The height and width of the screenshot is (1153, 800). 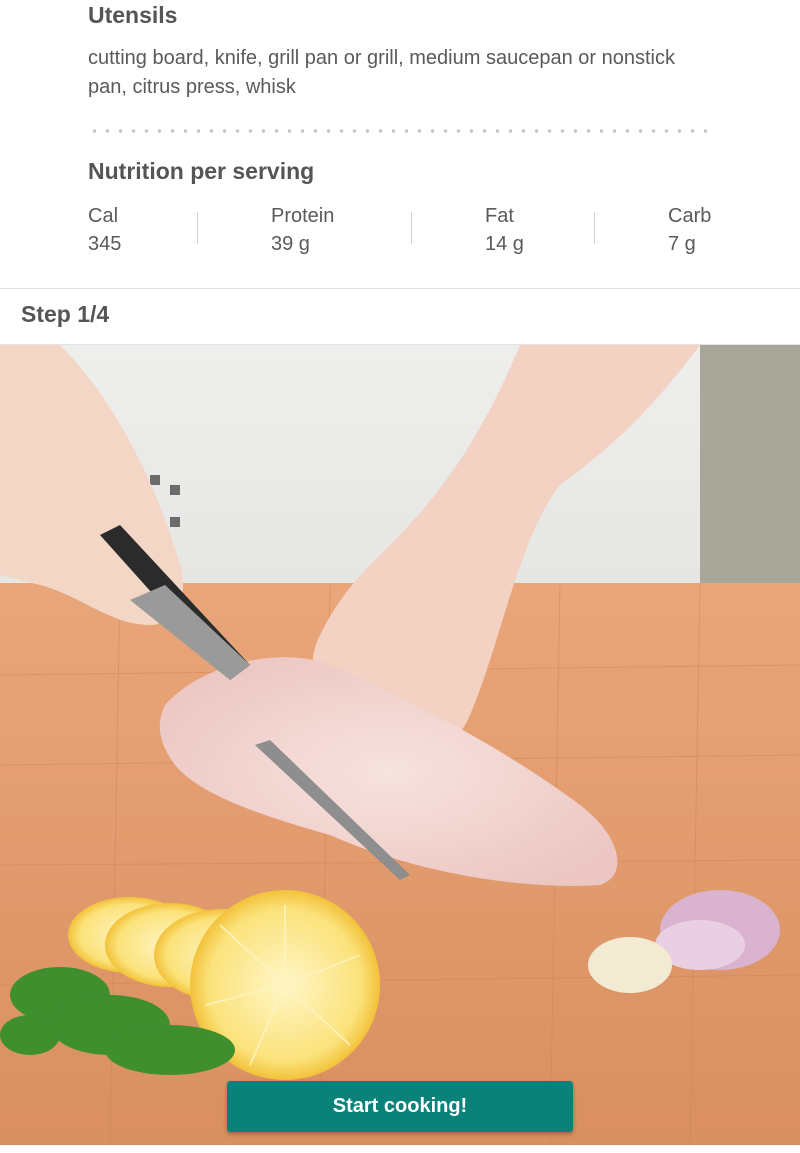 What do you see at coordinates (133, 15) in the screenshot?
I see `utensils-heading: Utensils` at bounding box center [133, 15].